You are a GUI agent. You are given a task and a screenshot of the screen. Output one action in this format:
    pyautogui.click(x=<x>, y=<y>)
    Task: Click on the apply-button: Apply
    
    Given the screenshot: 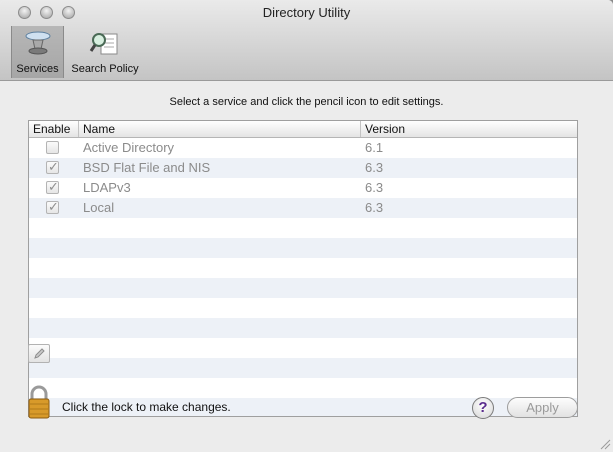 What is the action you would take?
    pyautogui.click(x=542, y=407)
    